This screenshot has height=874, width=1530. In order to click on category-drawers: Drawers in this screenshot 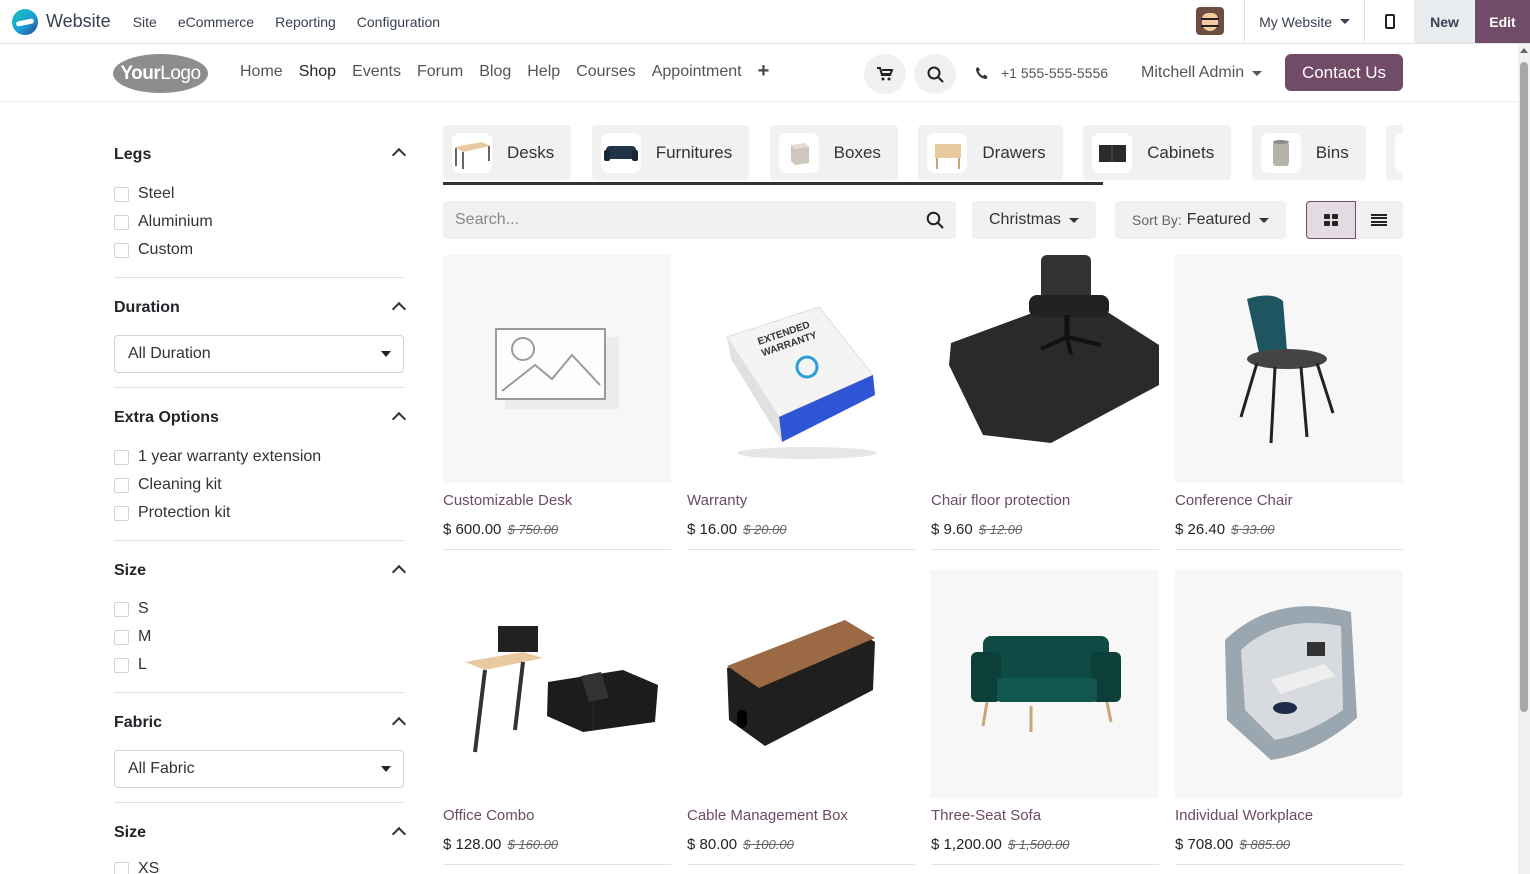, I will do `click(990, 152)`.